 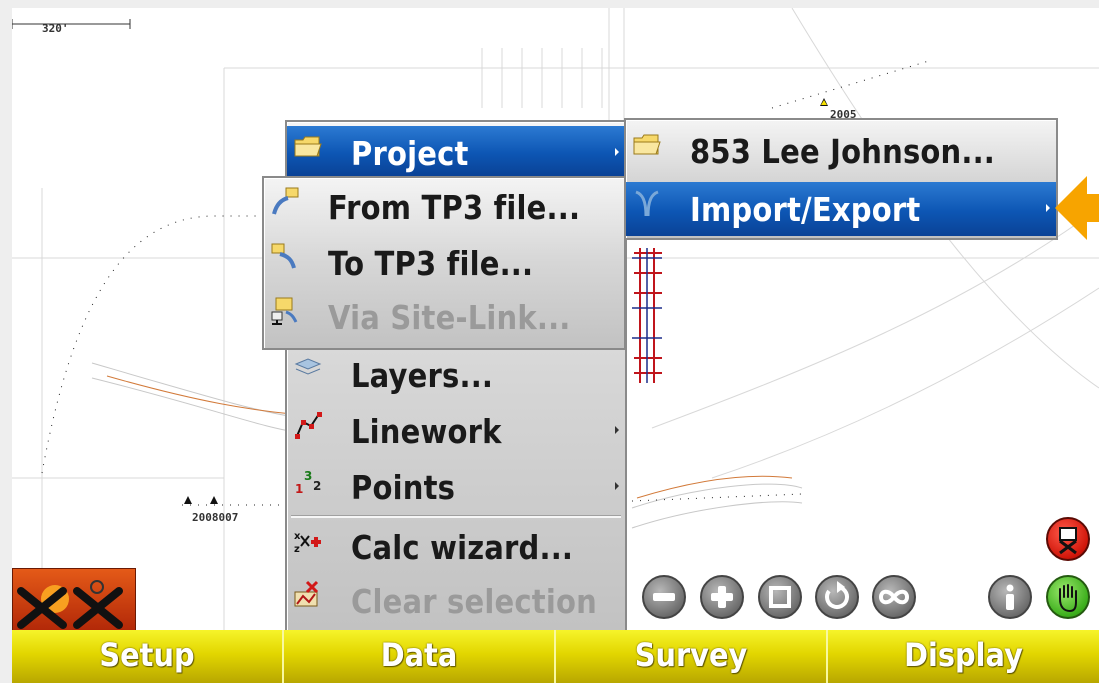 What do you see at coordinates (1077, 208) in the screenshot?
I see `pointer-arrow-icon` at bounding box center [1077, 208].